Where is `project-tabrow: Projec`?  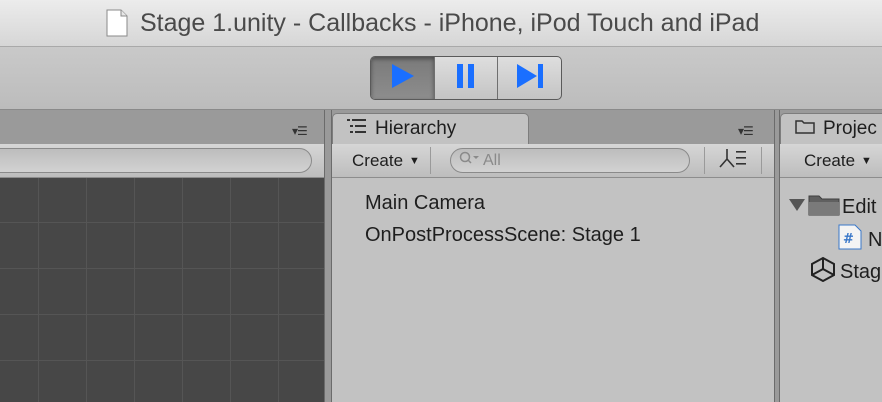 project-tabrow: Projec is located at coordinates (831, 127).